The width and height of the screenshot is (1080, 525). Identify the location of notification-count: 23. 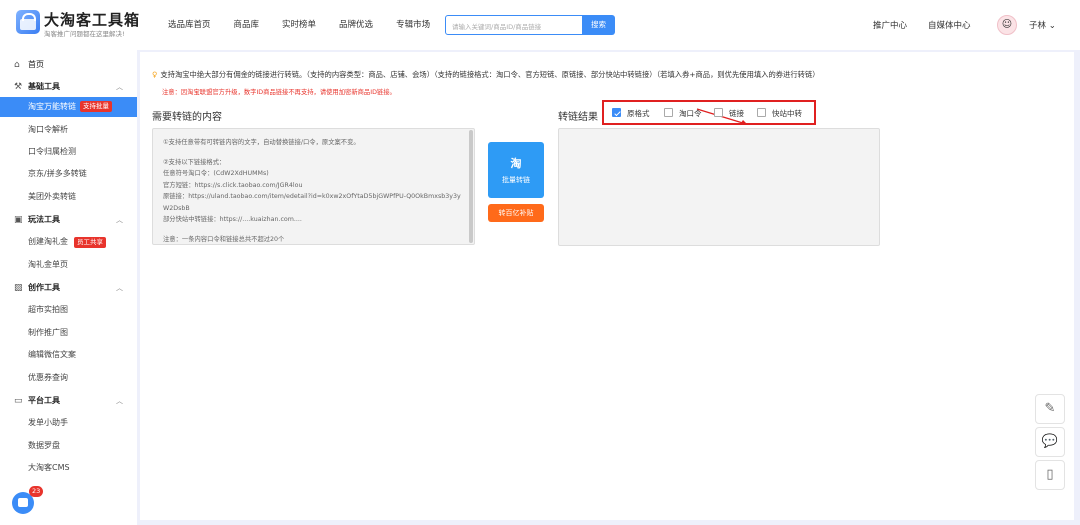
(36, 491).